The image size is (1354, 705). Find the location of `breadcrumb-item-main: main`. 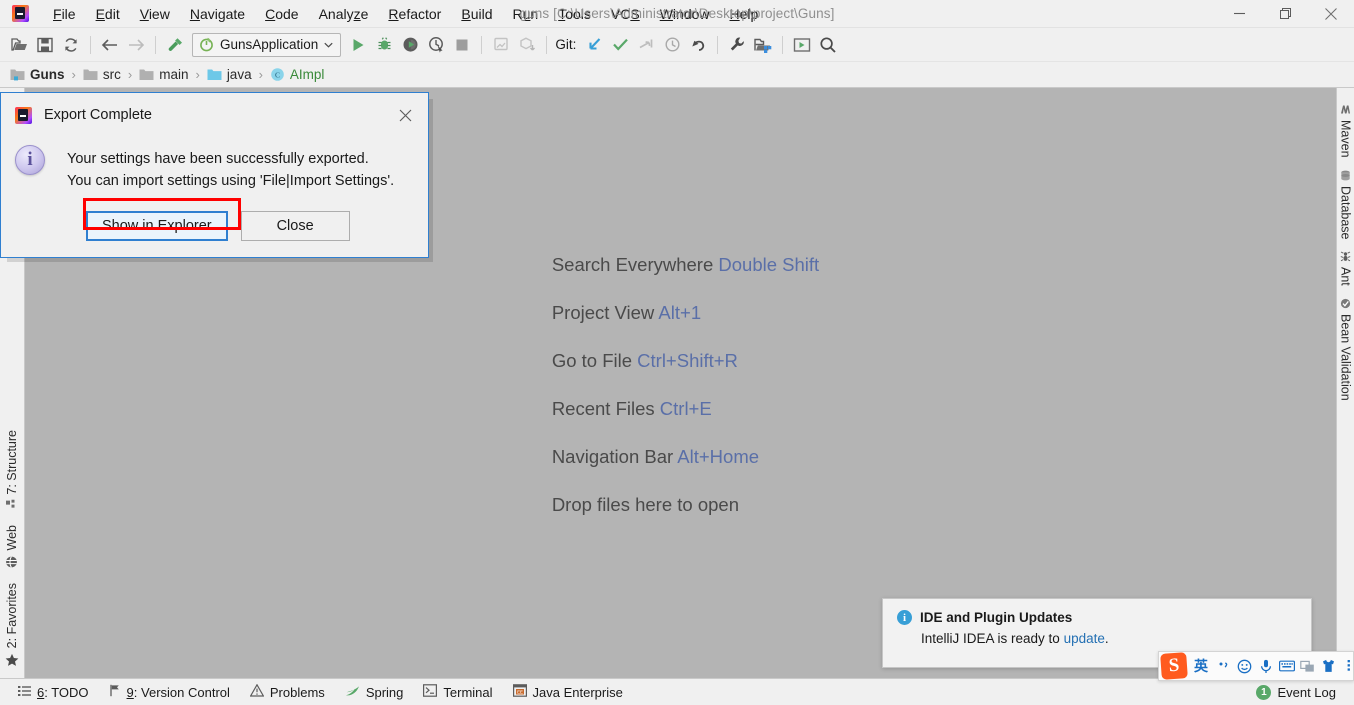

breadcrumb-item-main: main is located at coordinates (163, 74).